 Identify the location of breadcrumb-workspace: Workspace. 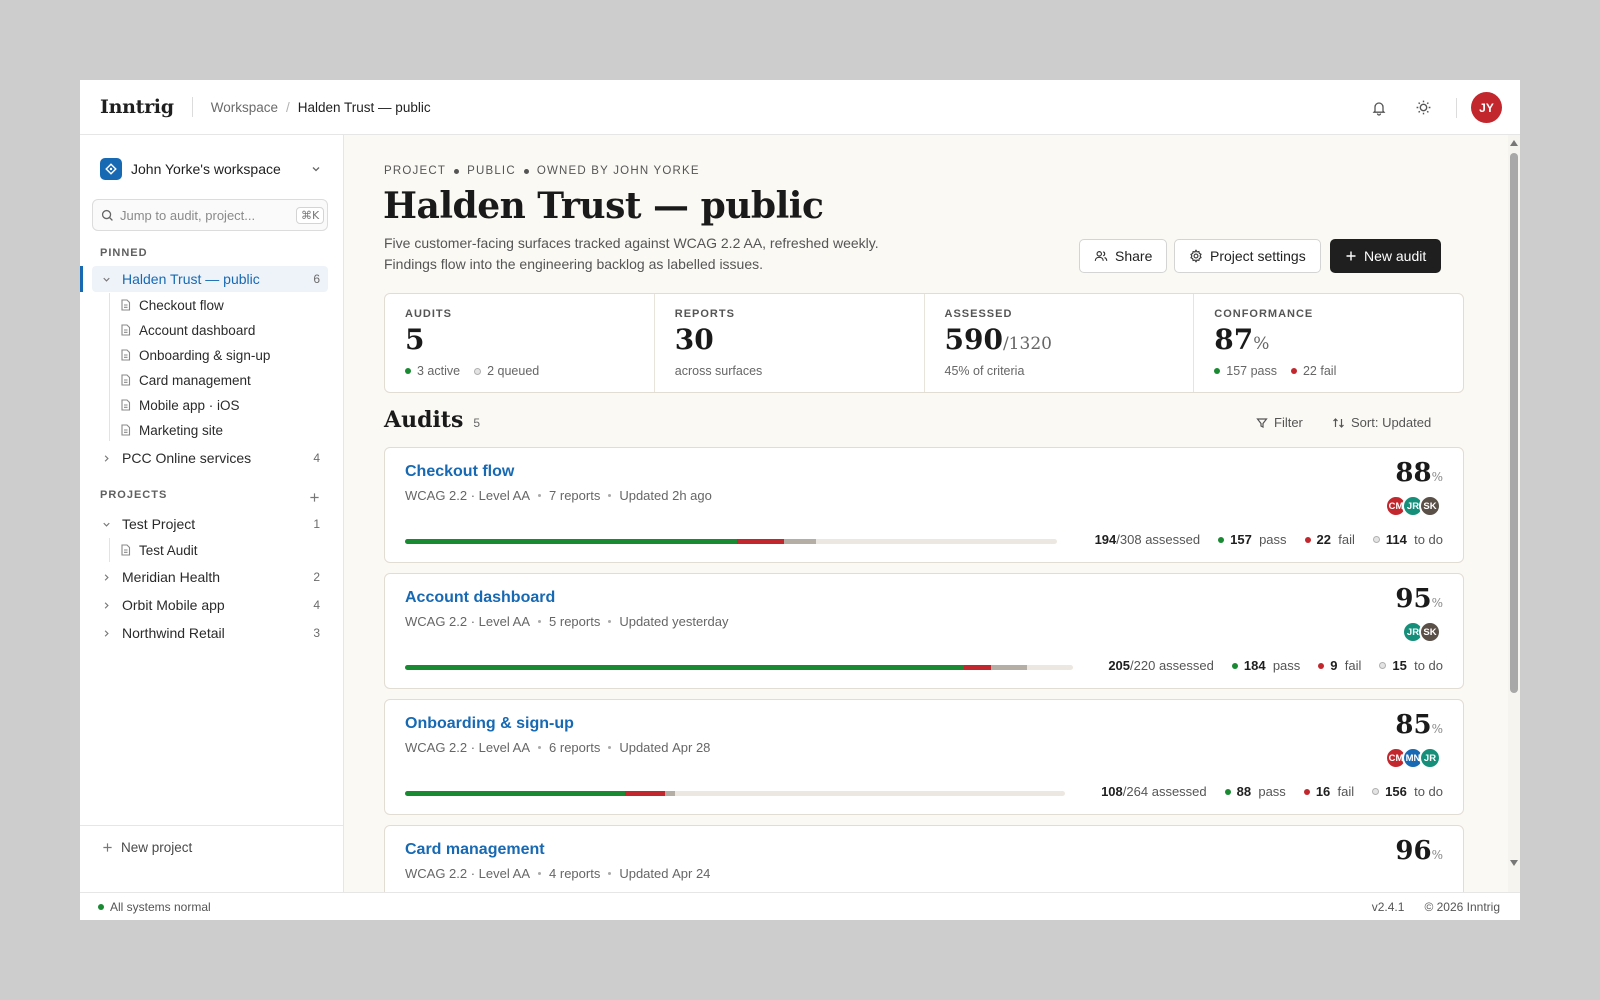
(244, 107).